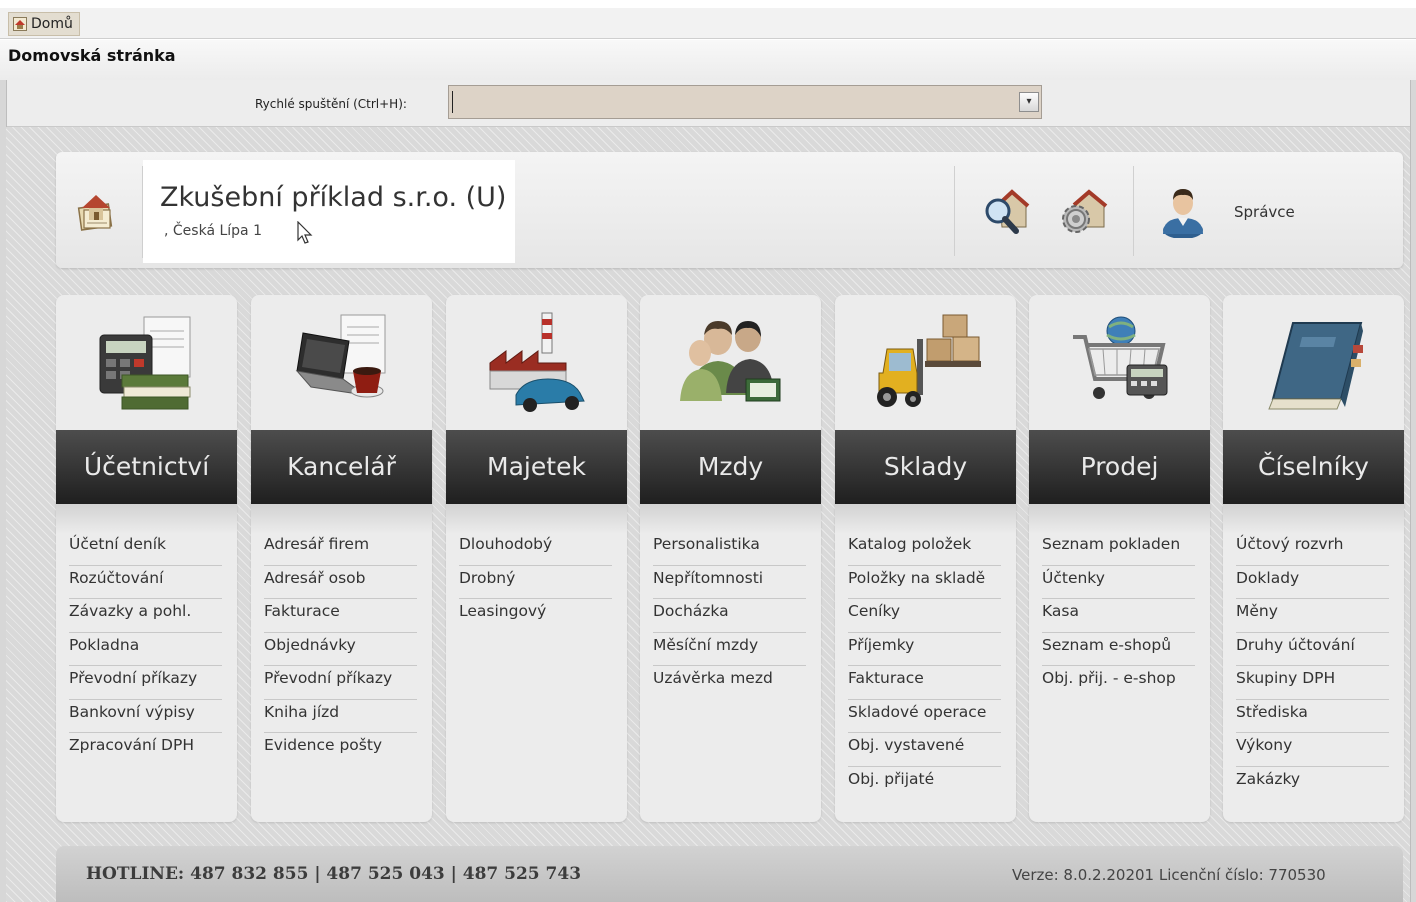  Describe the element at coordinates (340, 549) in the screenshot. I see `menu-item: Adresář firem` at that location.